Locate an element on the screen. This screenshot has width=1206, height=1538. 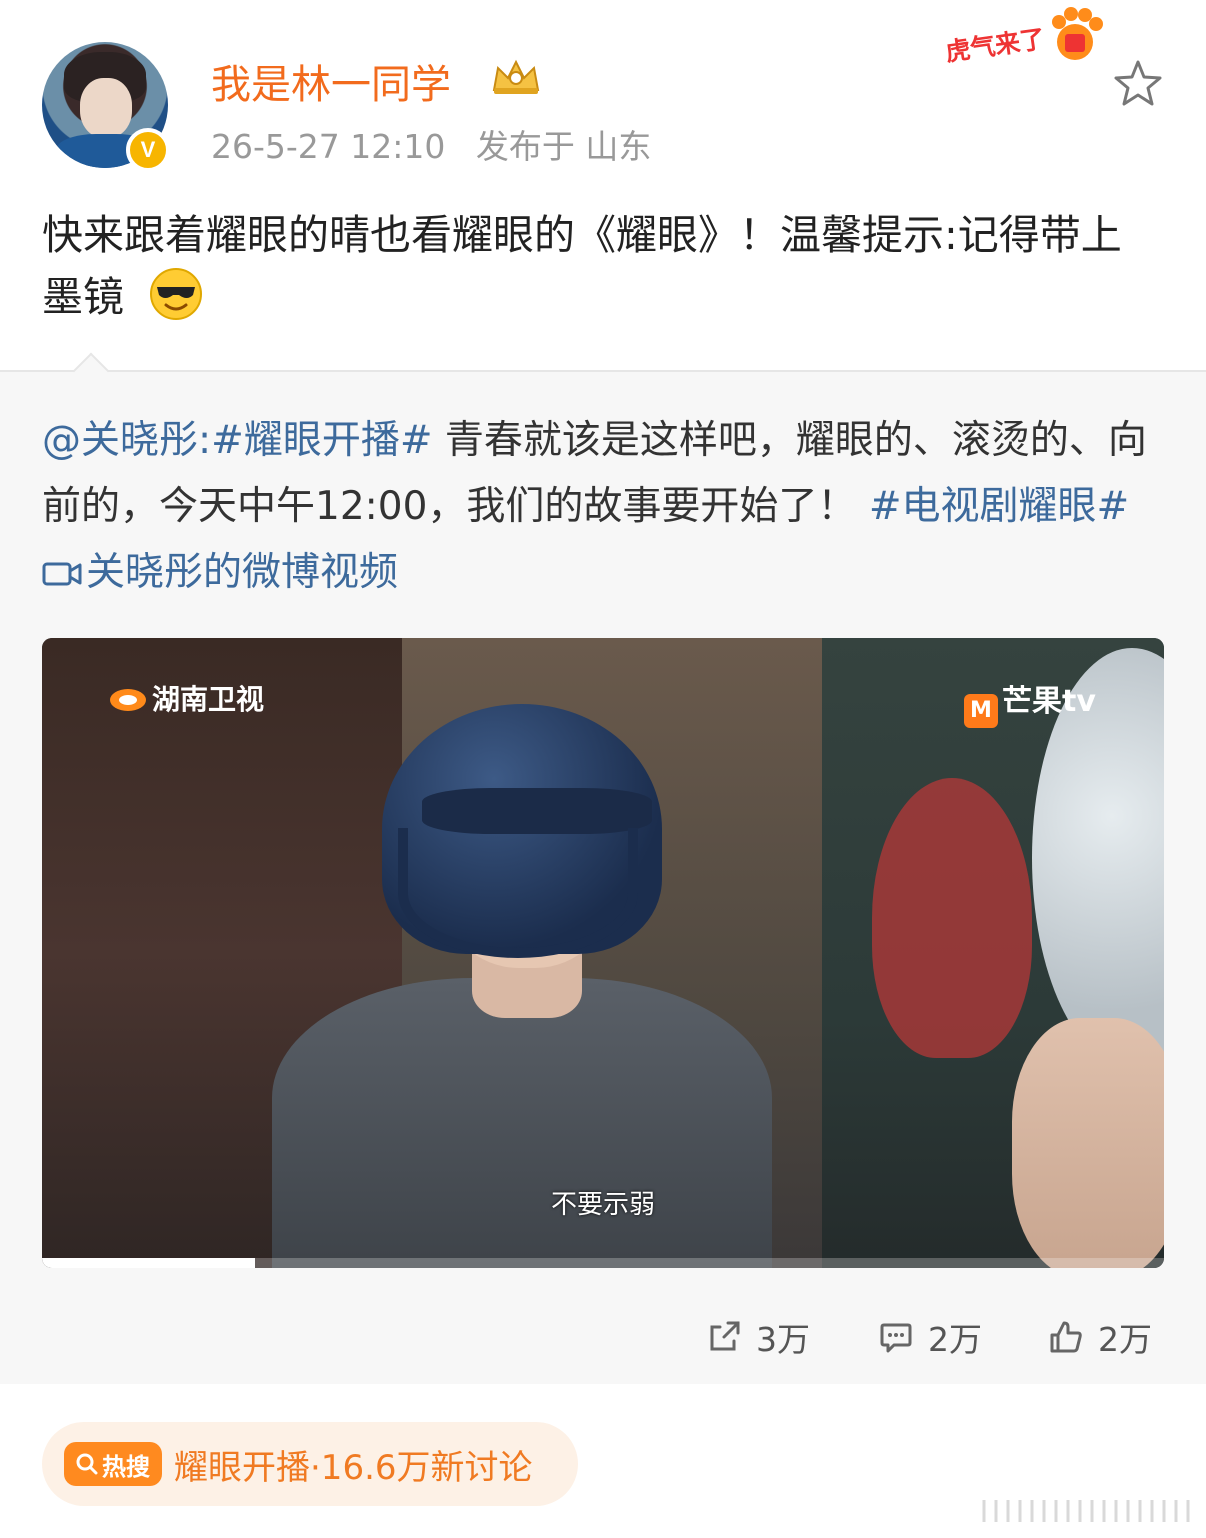
like-button: 2万 is located at coordinates (1100, 1337).